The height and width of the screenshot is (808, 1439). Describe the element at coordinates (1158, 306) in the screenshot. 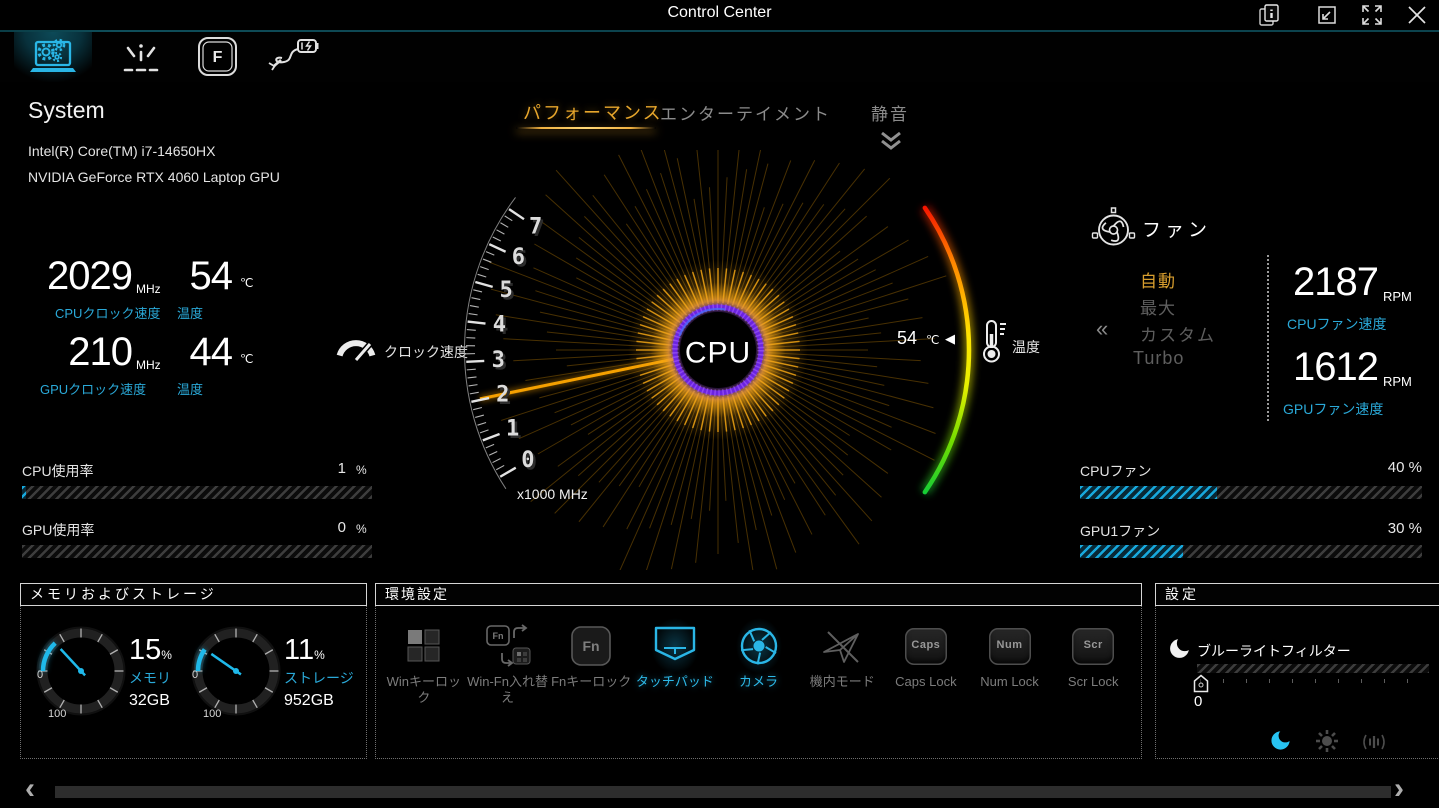

I see `fan-mode-max: 最大` at that location.